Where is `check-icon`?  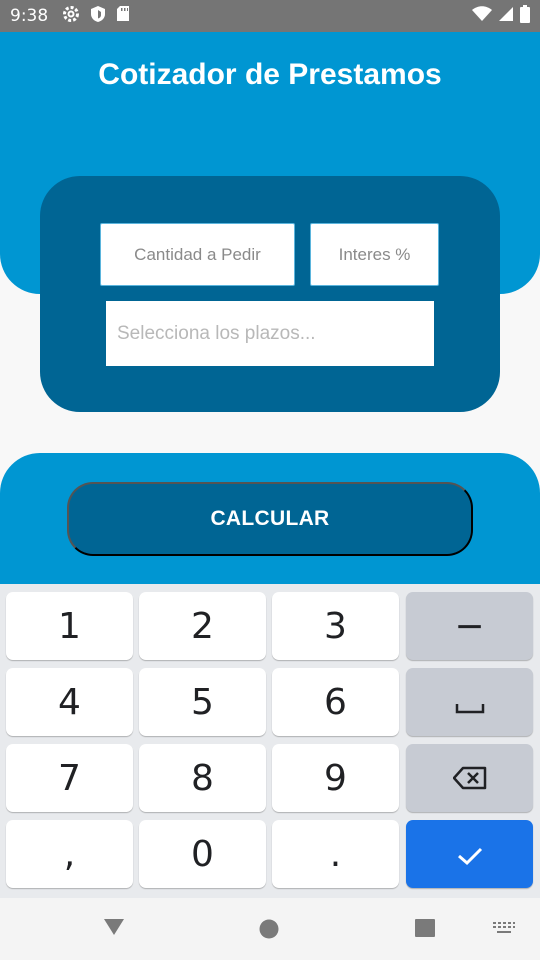 check-icon is located at coordinates (470, 854).